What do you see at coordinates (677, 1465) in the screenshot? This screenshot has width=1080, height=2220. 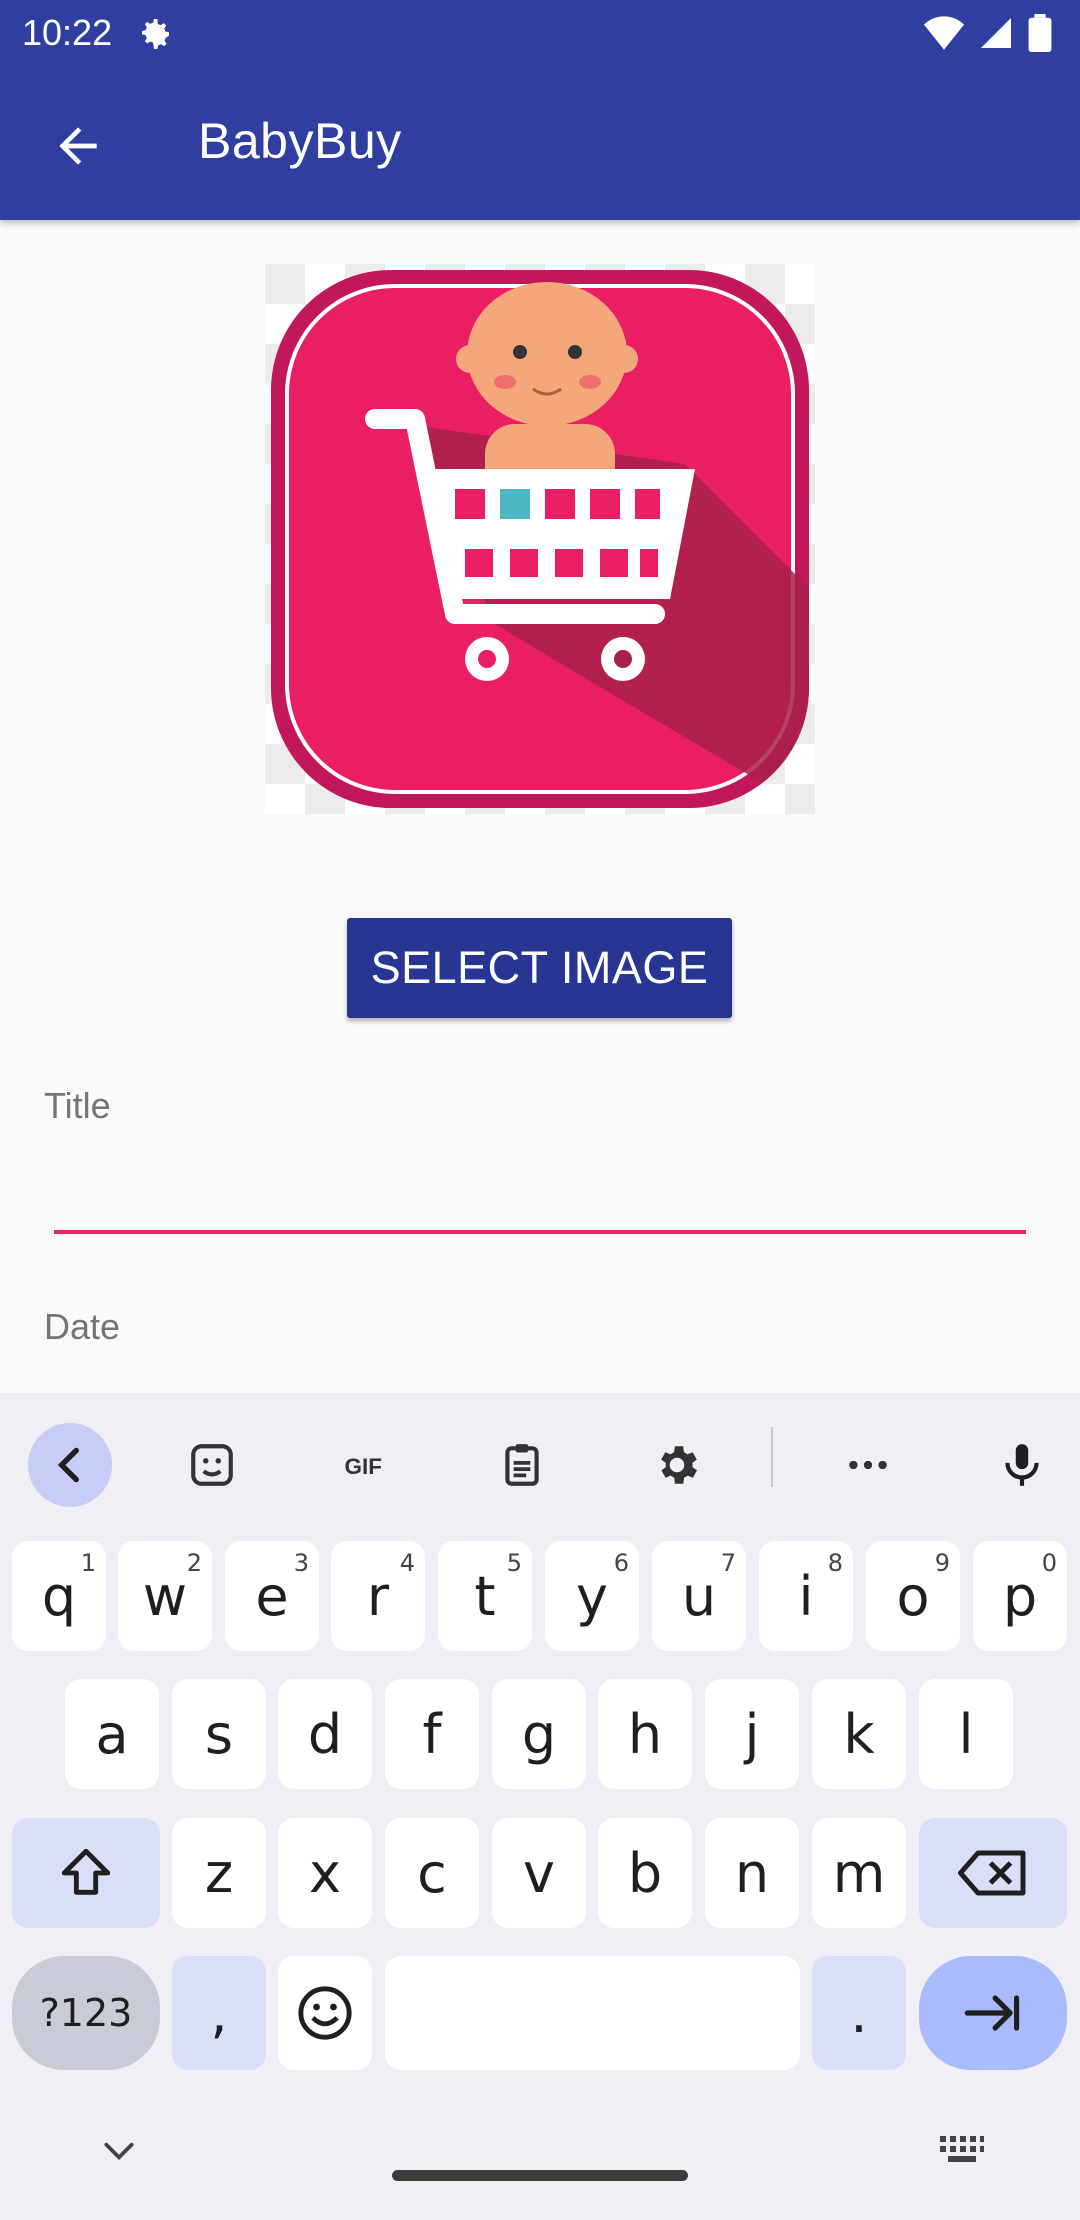 I see `settings-icon` at bounding box center [677, 1465].